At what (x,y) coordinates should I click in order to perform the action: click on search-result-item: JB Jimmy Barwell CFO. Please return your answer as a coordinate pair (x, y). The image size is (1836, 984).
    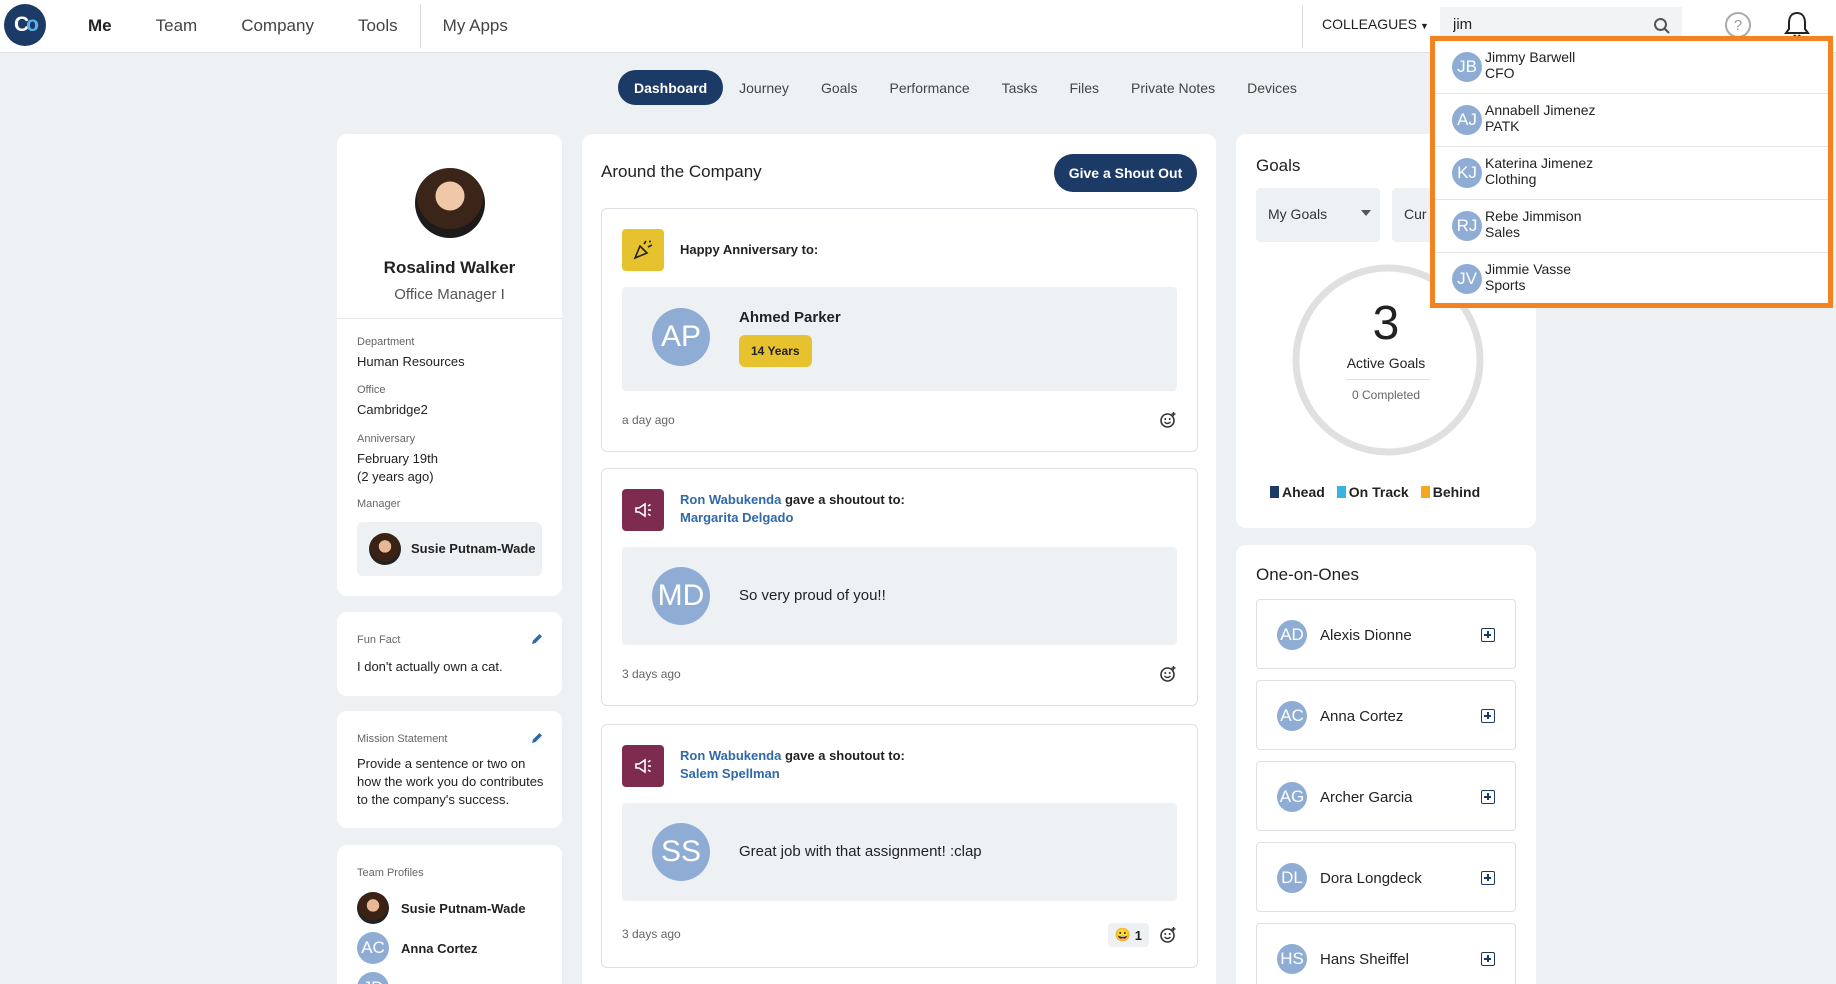
    Looking at the image, I should click on (1631, 67).